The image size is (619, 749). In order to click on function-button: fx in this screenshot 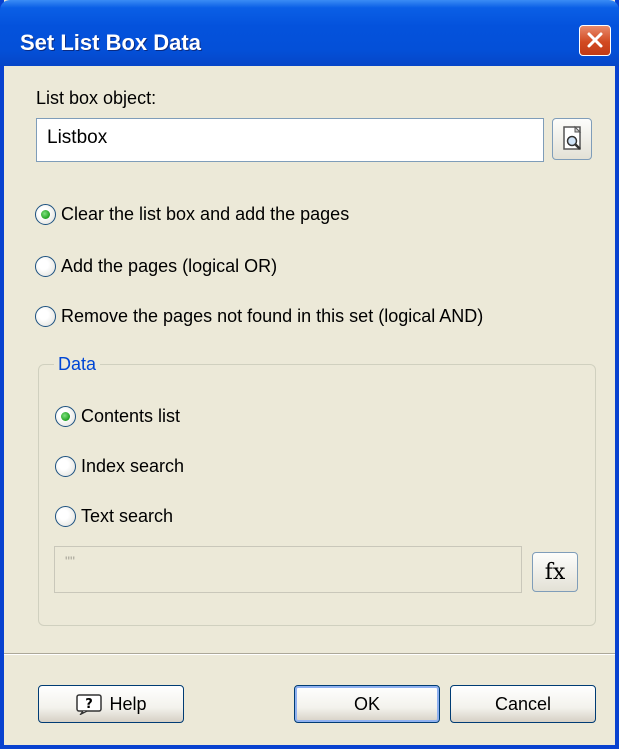, I will do `click(555, 572)`.